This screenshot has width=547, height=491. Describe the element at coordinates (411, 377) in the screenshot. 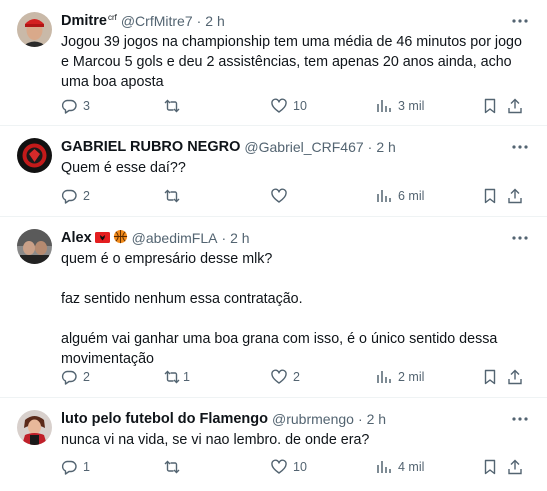

I see `views-count: 2 mil` at that location.